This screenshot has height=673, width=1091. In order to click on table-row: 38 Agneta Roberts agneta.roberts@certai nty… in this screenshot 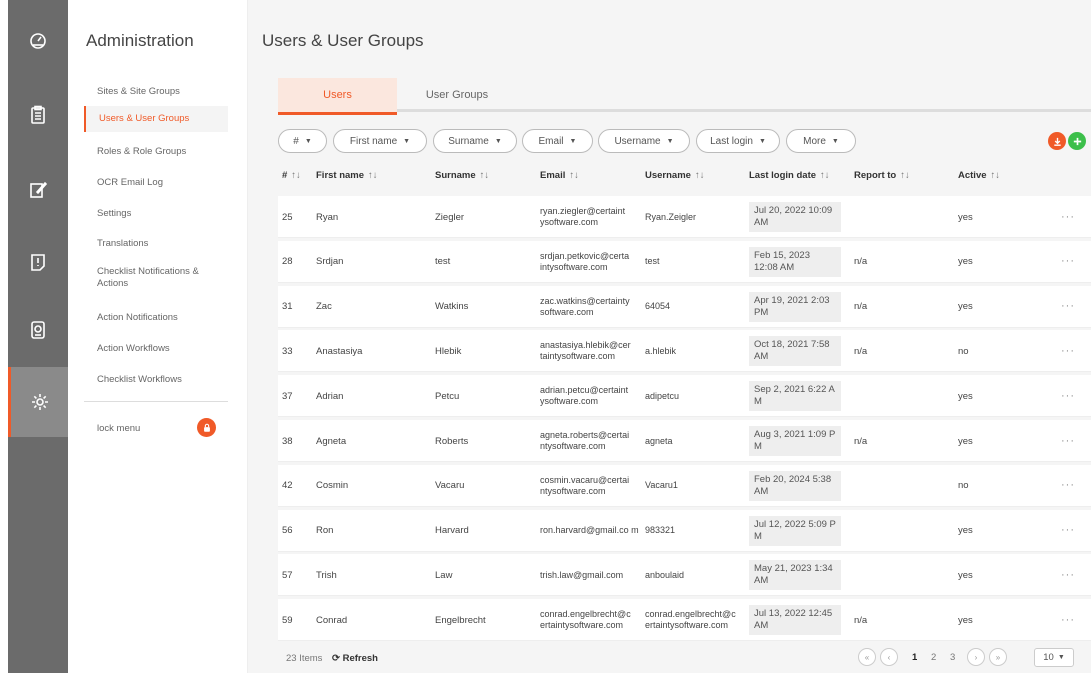, I will do `click(684, 441)`.